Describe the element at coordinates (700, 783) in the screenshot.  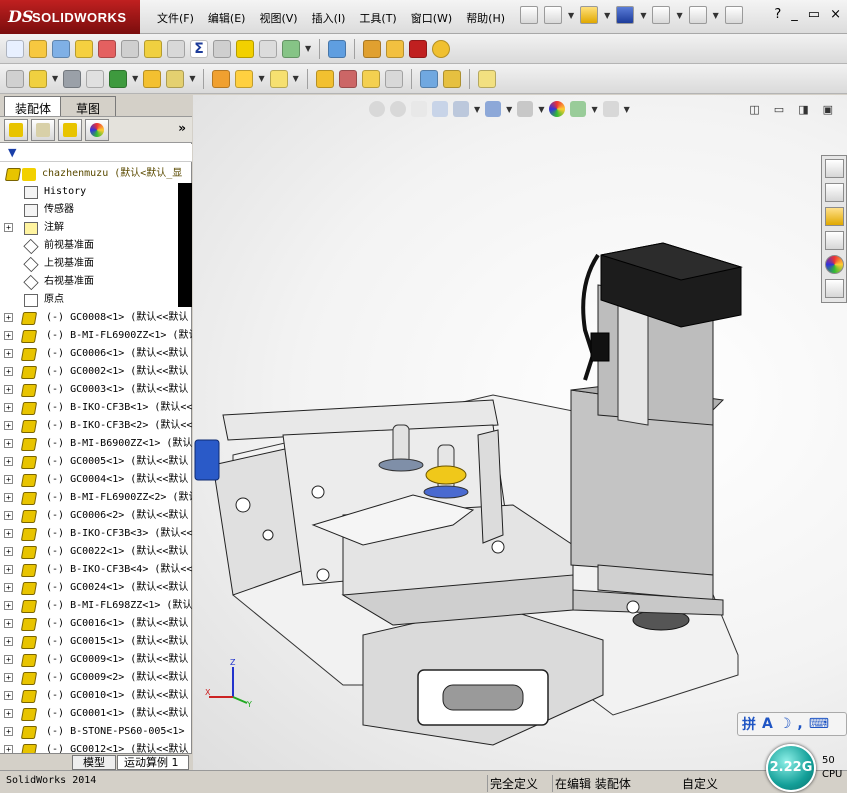
I see `status-units: 自定义` at that location.